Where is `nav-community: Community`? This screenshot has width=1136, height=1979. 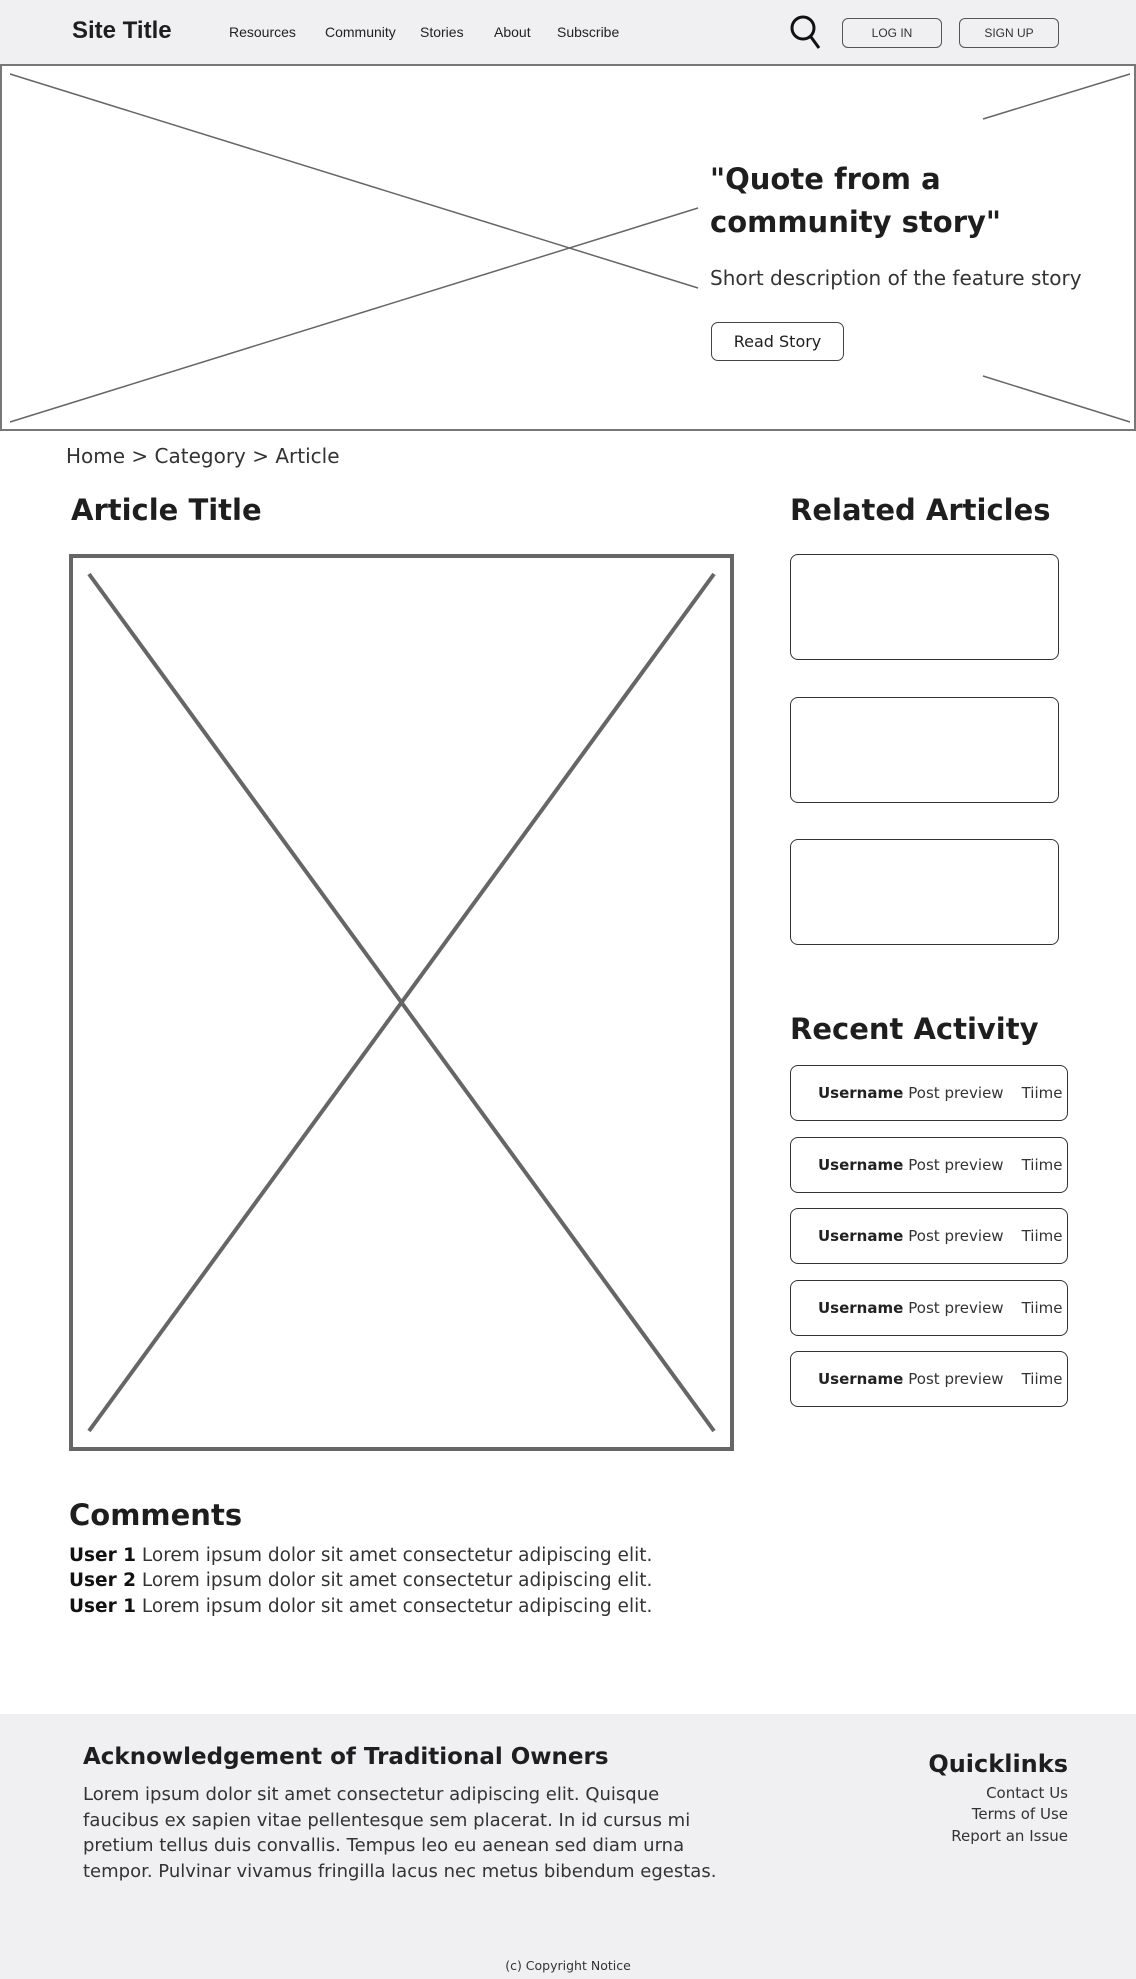 nav-community: Community is located at coordinates (360, 32).